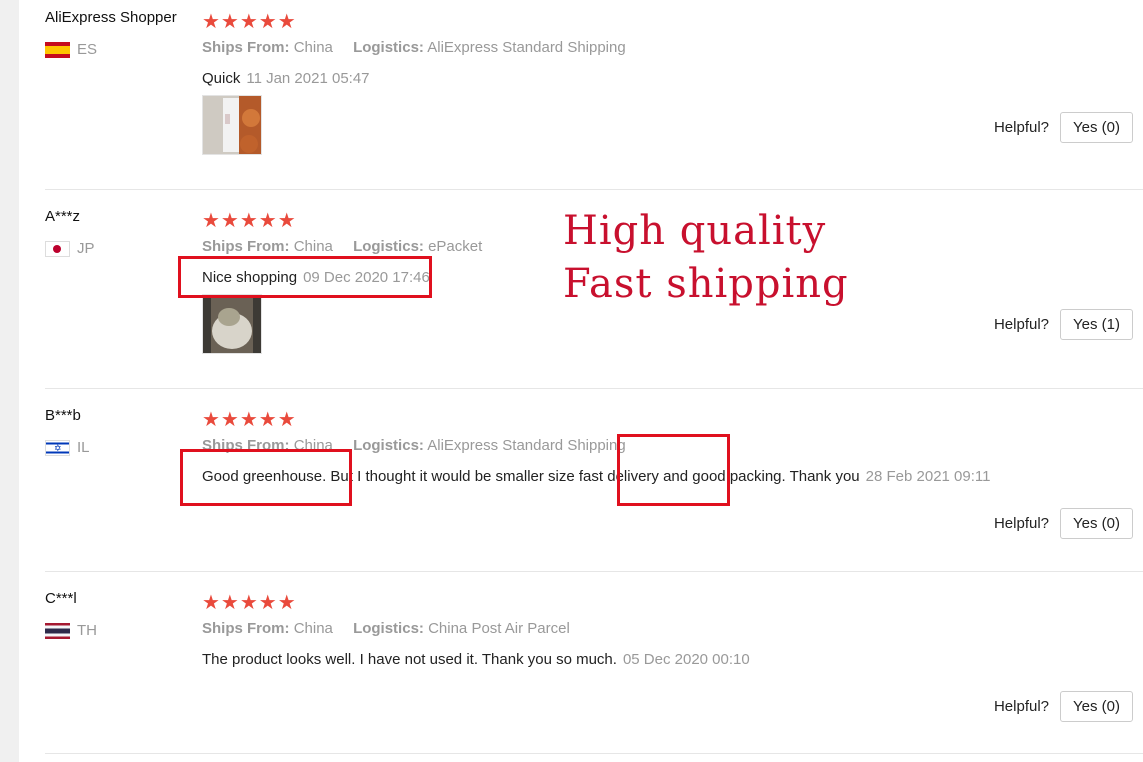 Image resolution: width=1143 pixels, height=762 pixels. Describe the element at coordinates (61, 598) in the screenshot. I see `reviewer-name: C***l` at that location.